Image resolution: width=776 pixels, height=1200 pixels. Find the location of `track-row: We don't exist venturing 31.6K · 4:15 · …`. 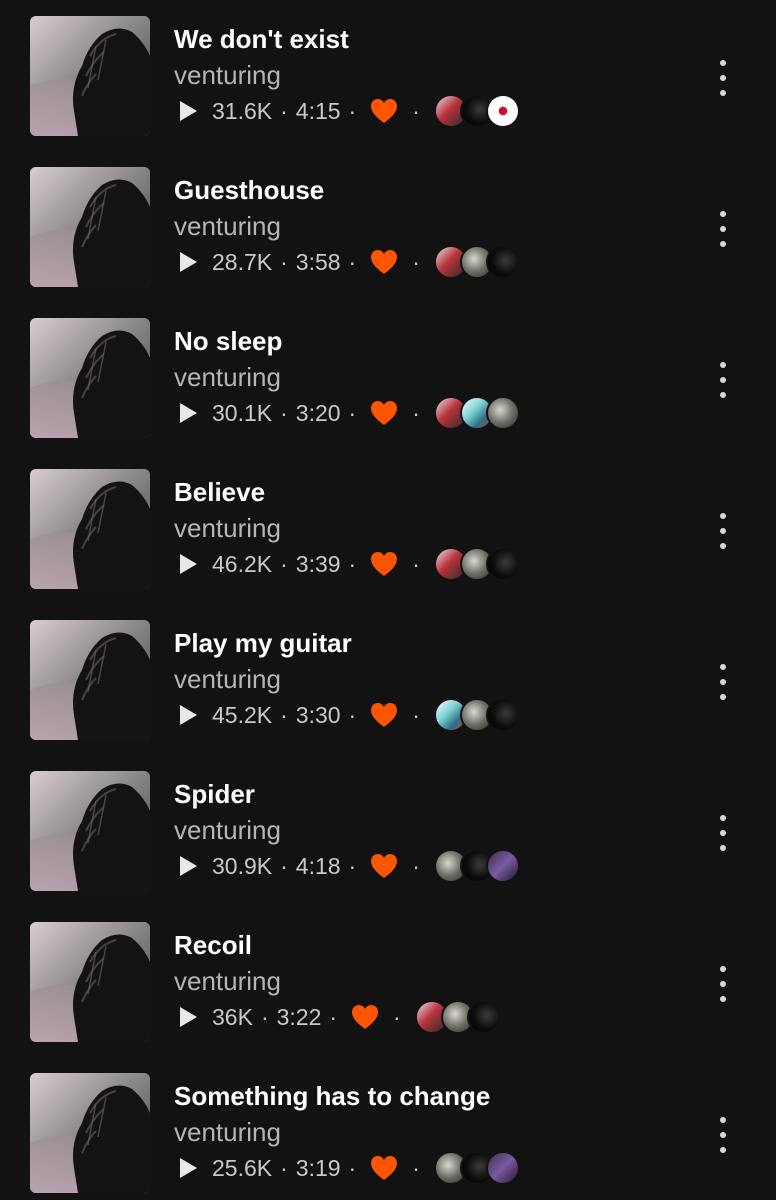

track-row: We don't exist venturing 31.6K · 4:15 · … is located at coordinates (388, 78).